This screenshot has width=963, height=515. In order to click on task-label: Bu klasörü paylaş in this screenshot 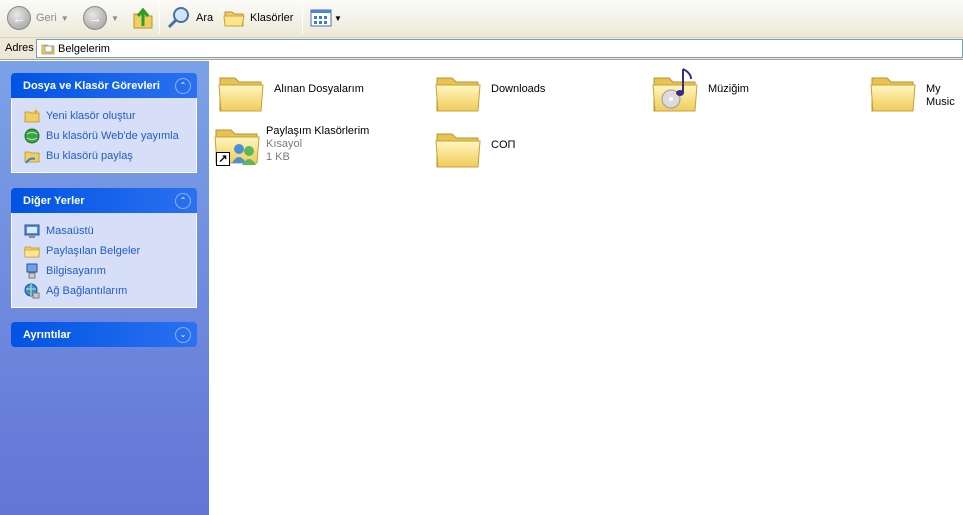, I will do `click(89, 156)`.